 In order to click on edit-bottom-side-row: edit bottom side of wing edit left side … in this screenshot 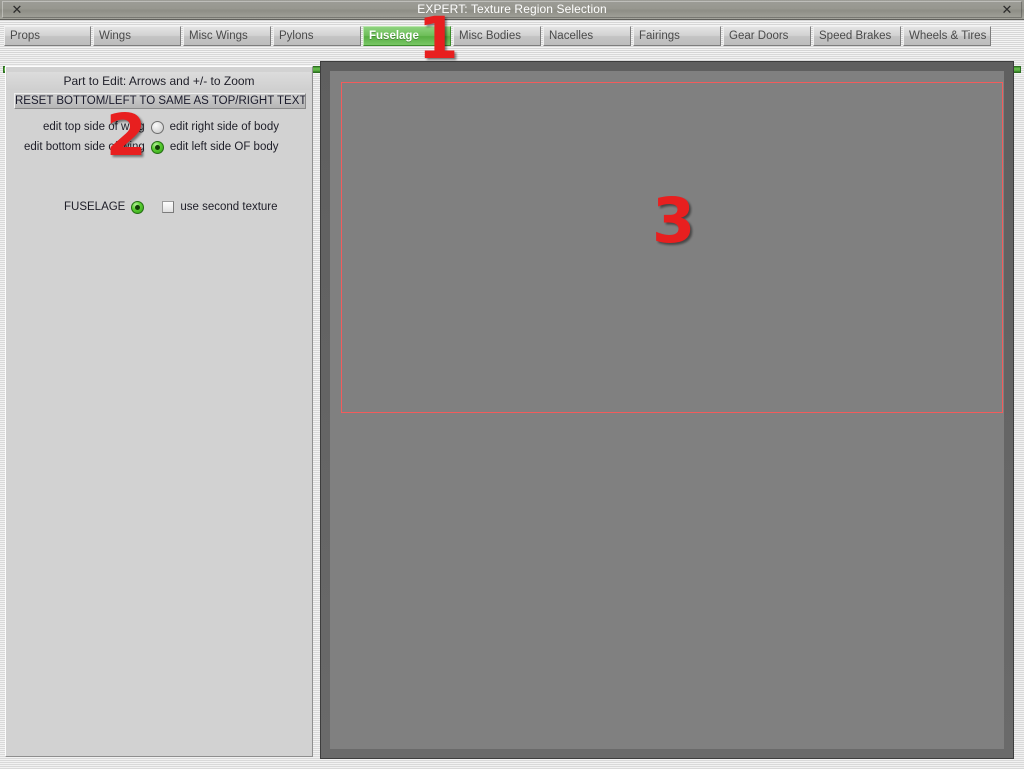, I will do `click(151, 147)`.